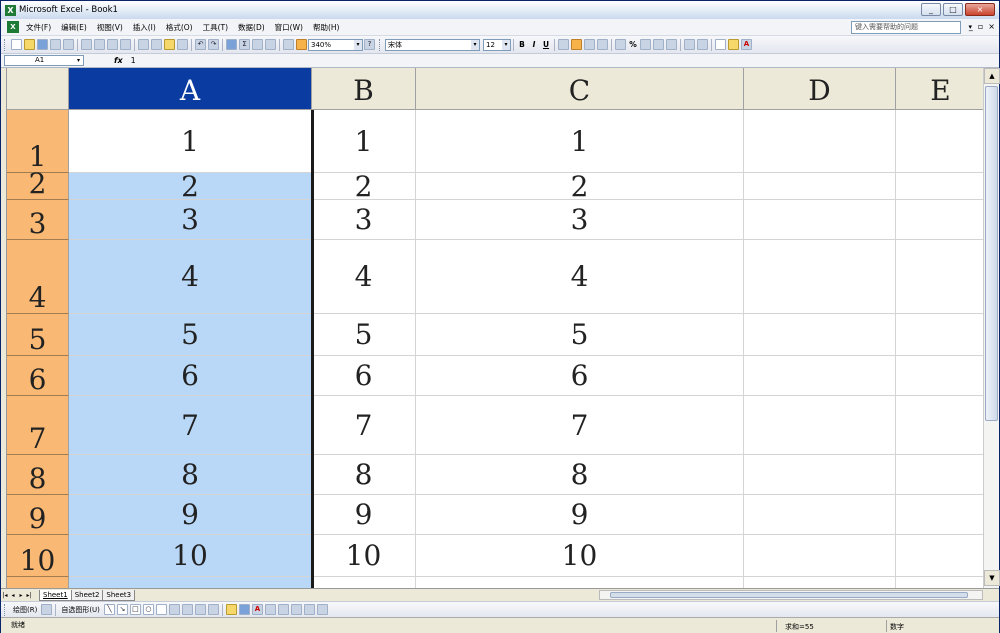 The width and height of the screenshot is (1000, 633). I want to click on increase-indent-icon, so click(702, 44).